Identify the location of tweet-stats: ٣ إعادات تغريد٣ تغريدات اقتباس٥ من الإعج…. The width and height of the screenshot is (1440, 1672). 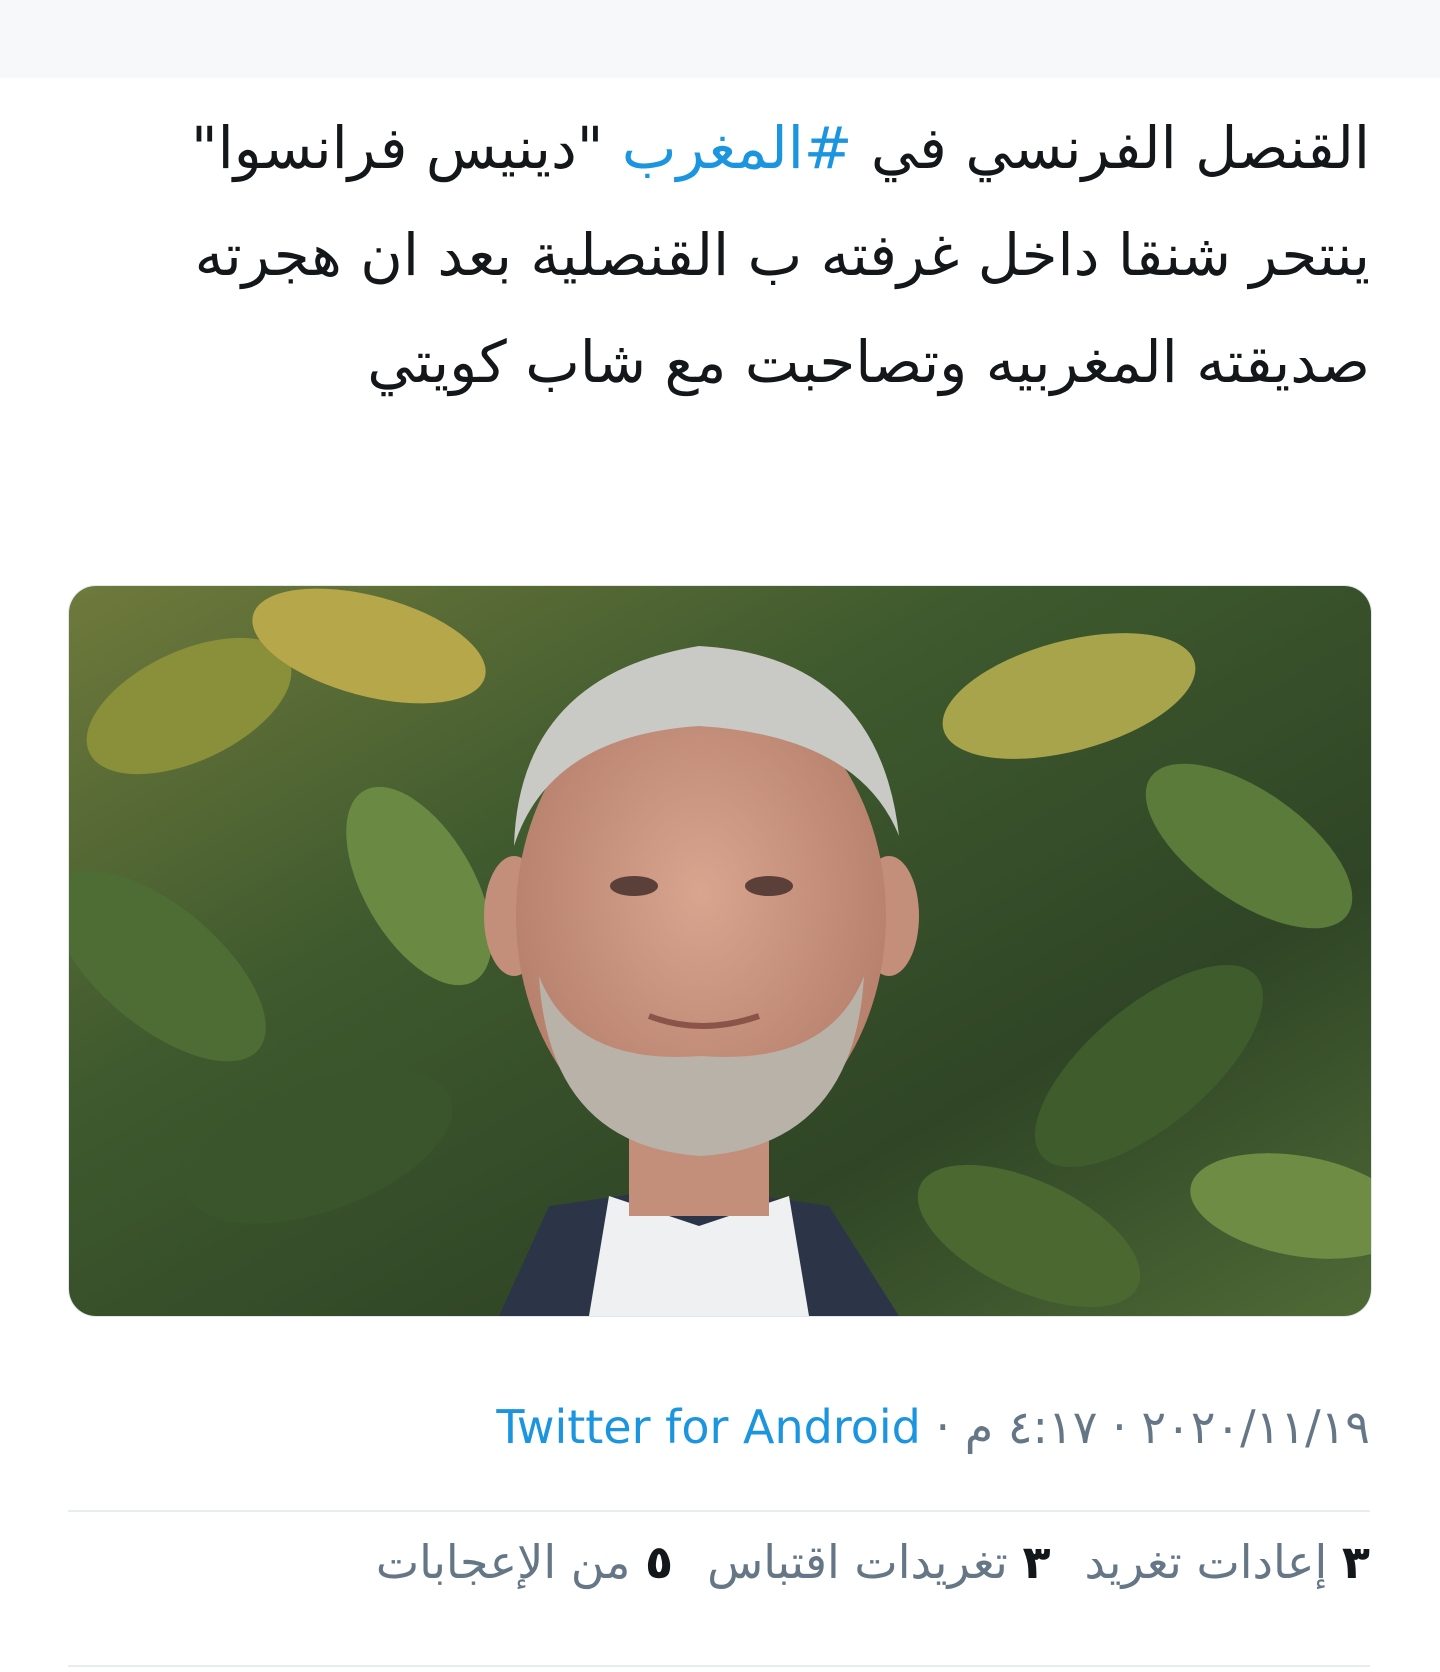
(715, 1562).